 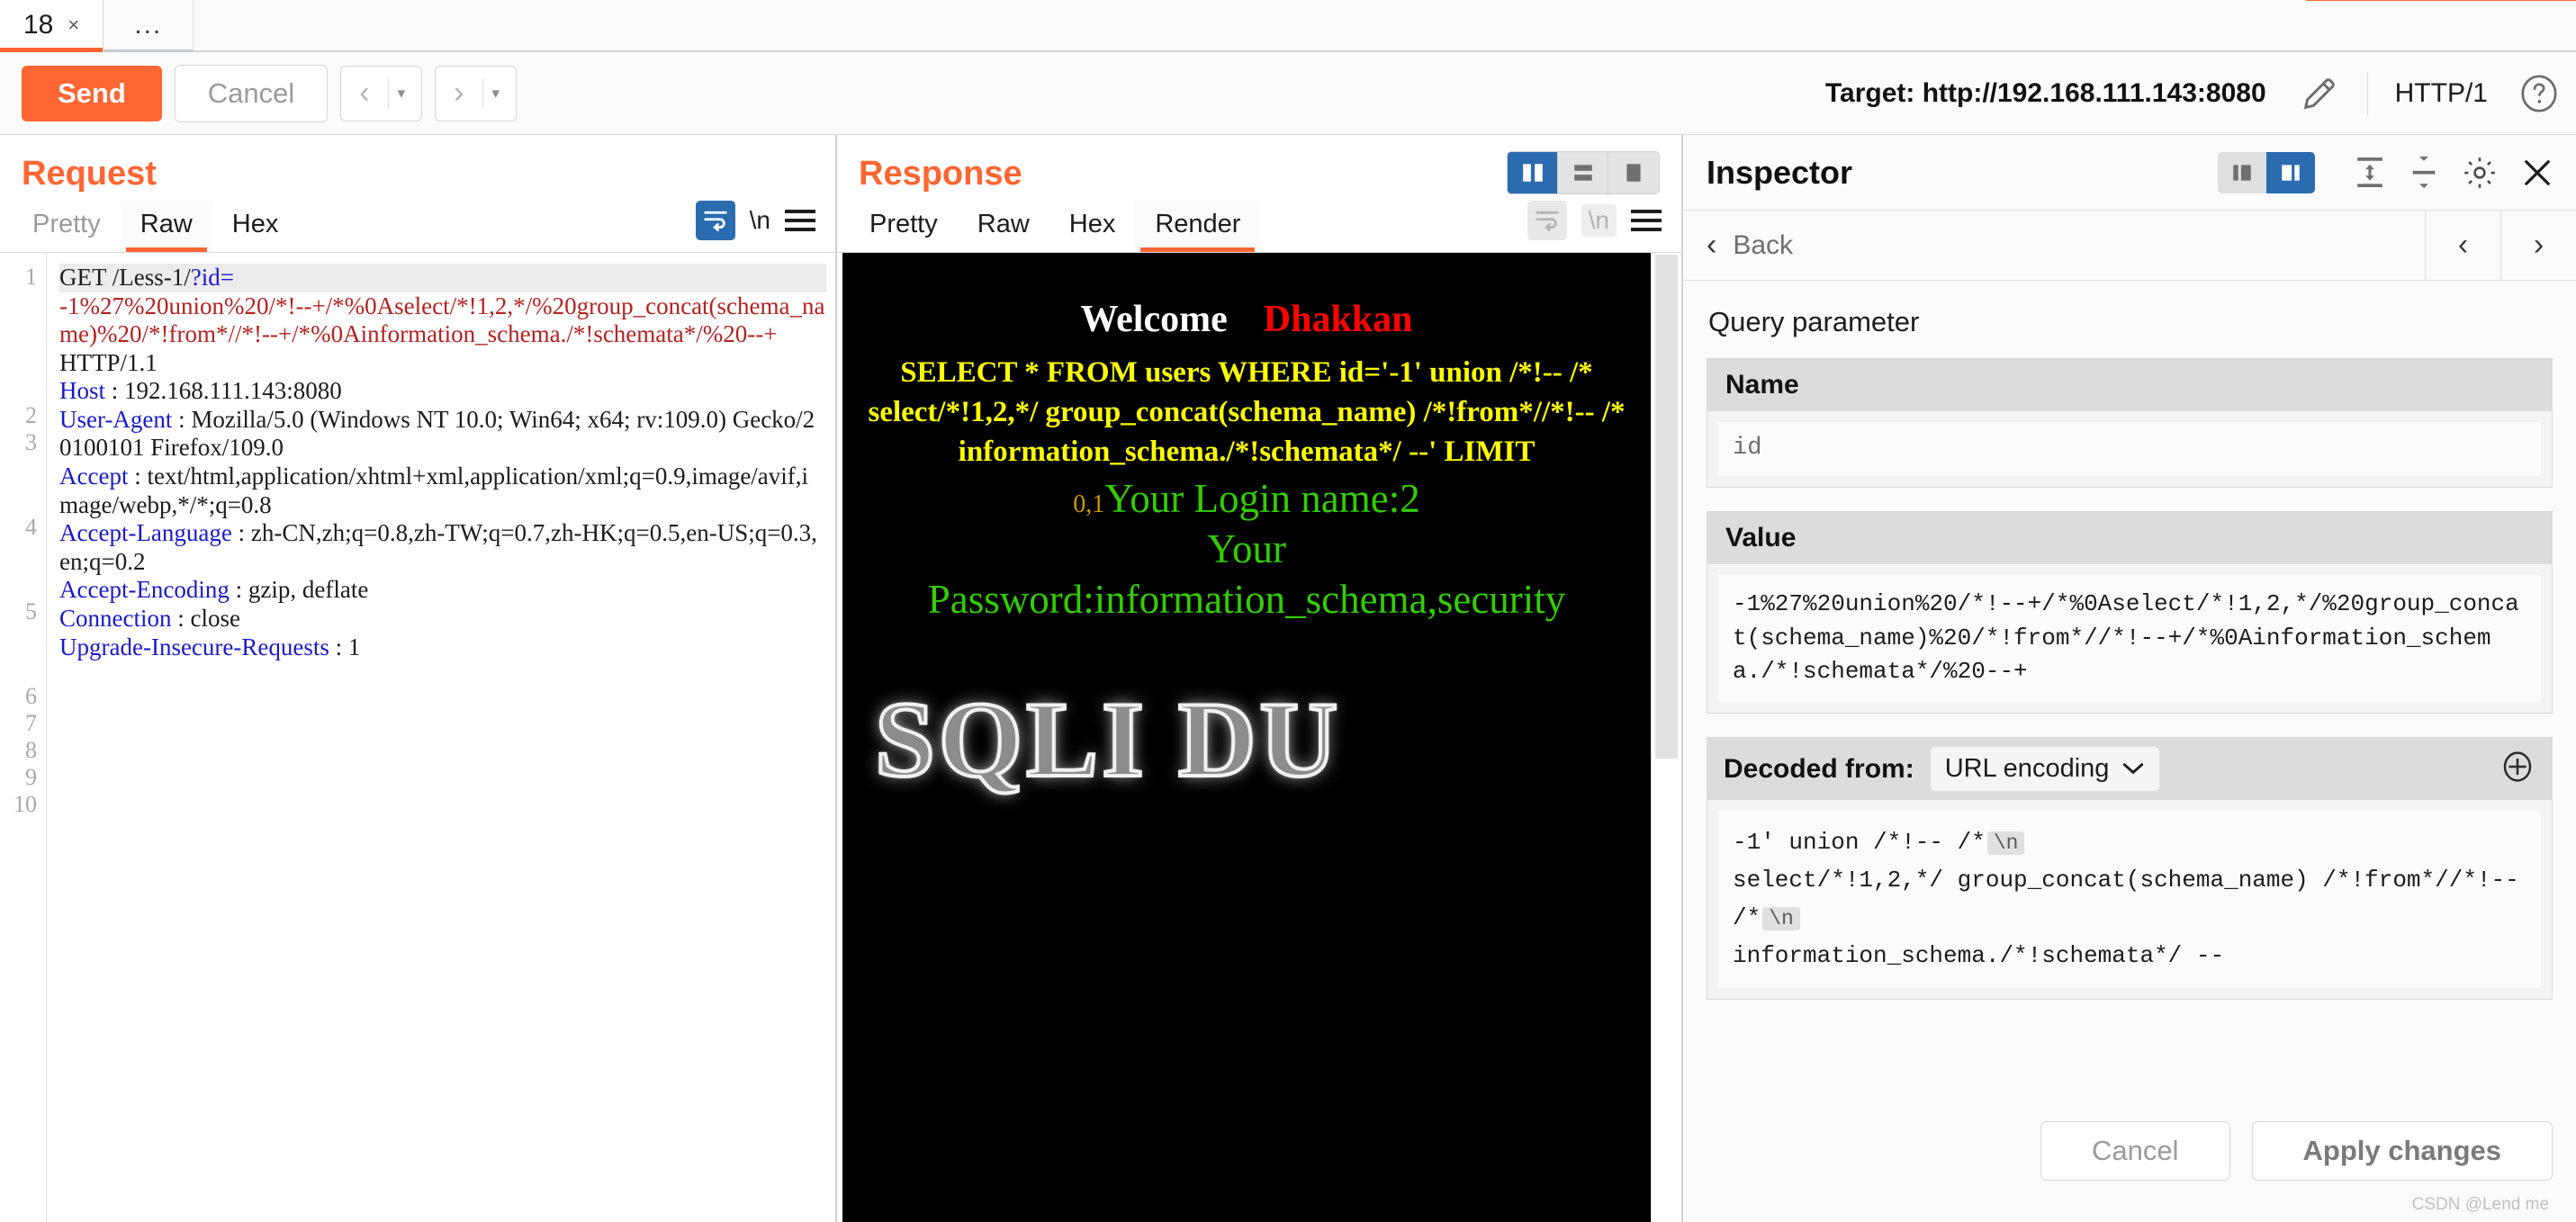 I want to click on response-tab-row: Pretty Raw Hex Render \n, so click(x=1259, y=226).